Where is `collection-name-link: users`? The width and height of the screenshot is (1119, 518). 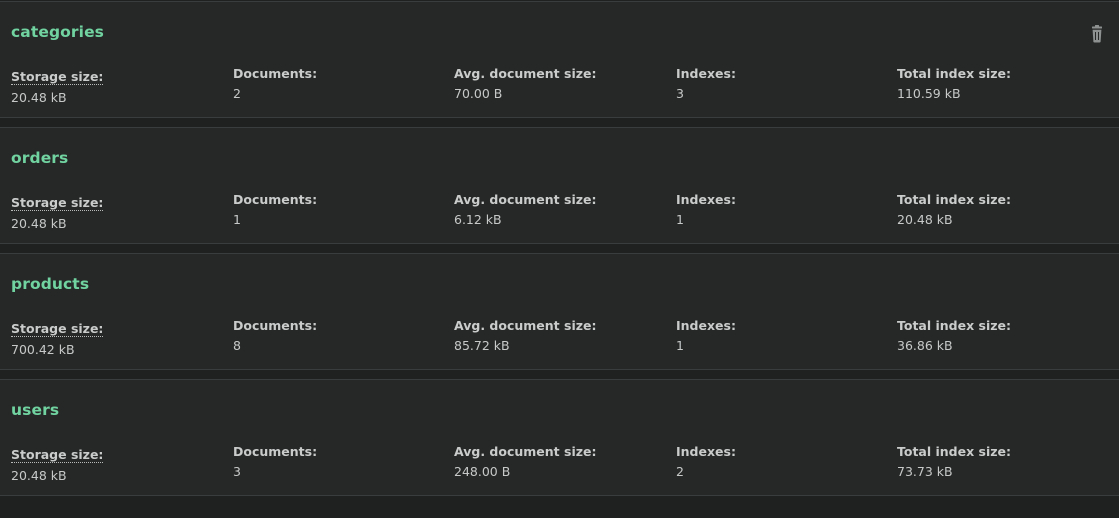
collection-name-link: users is located at coordinates (35, 410).